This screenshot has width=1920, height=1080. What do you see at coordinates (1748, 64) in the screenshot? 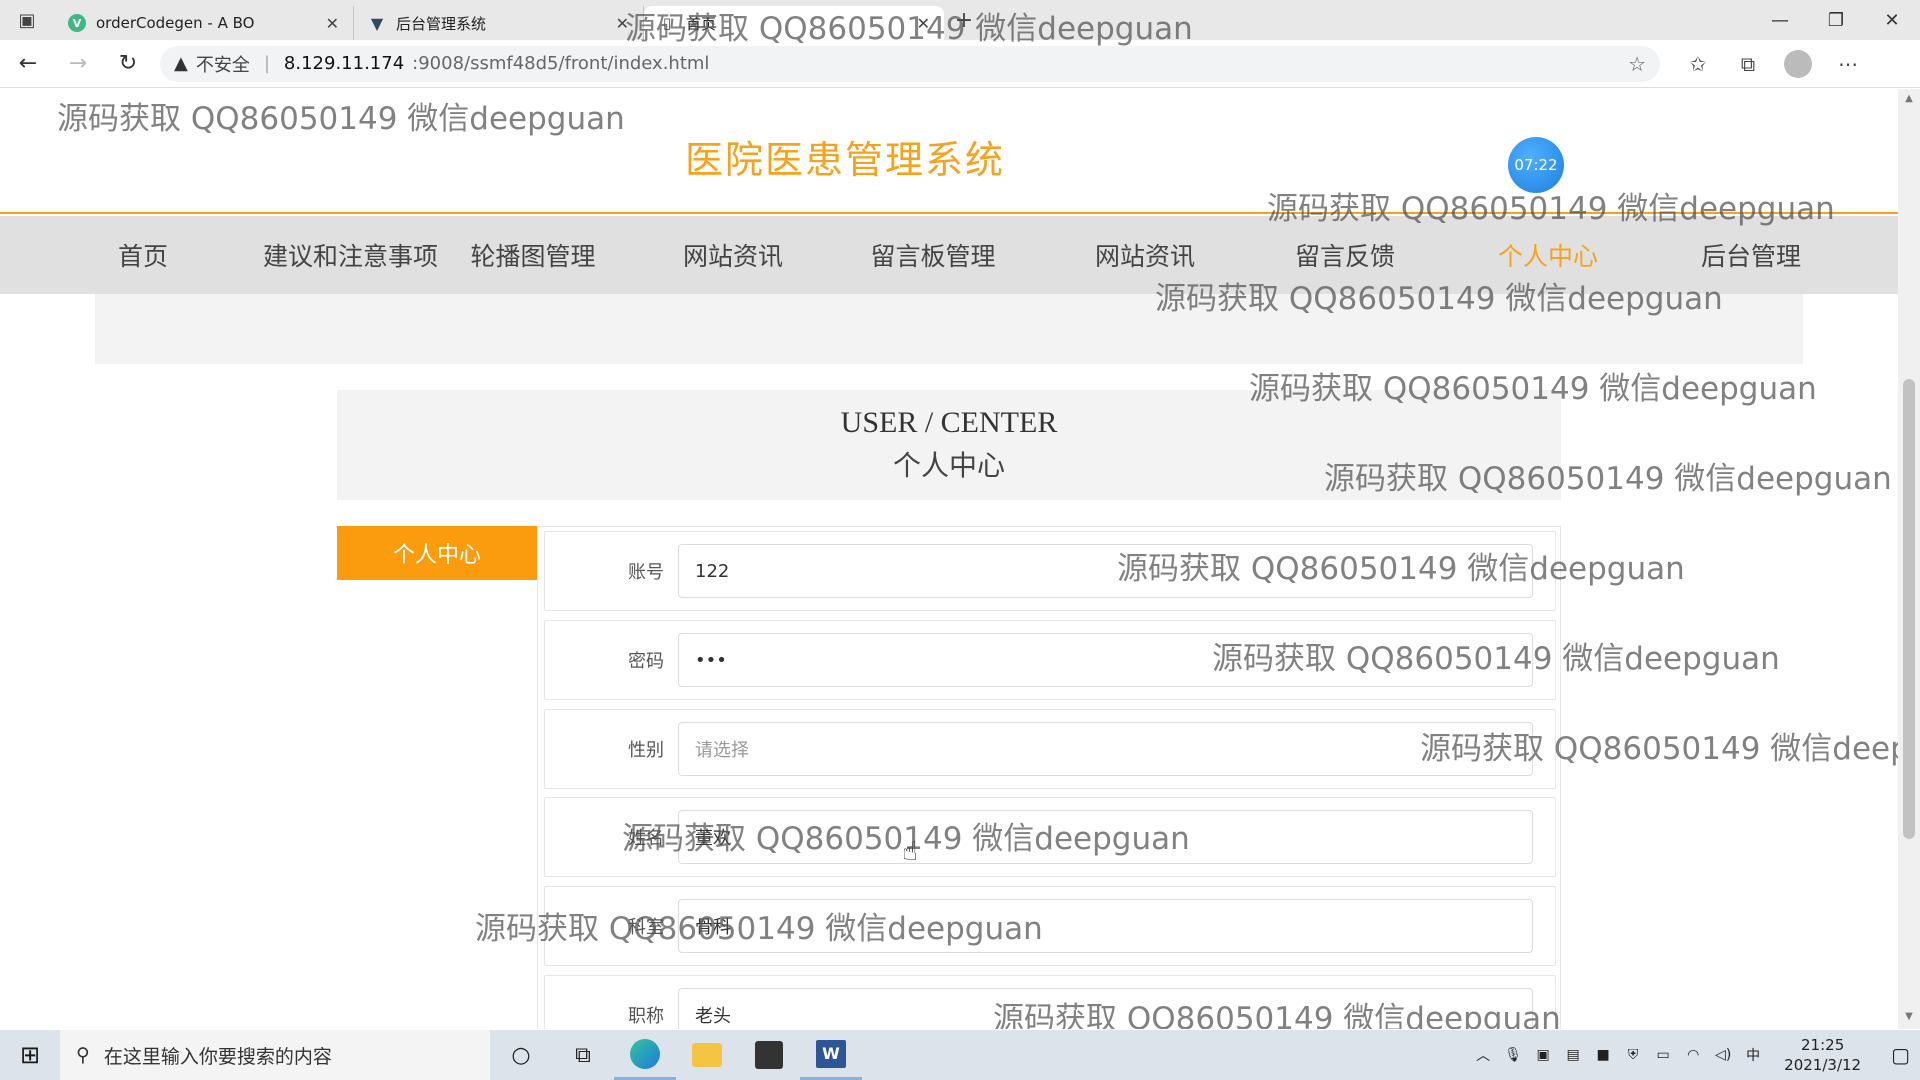
I see `collections-icon: ⧉` at bounding box center [1748, 64].